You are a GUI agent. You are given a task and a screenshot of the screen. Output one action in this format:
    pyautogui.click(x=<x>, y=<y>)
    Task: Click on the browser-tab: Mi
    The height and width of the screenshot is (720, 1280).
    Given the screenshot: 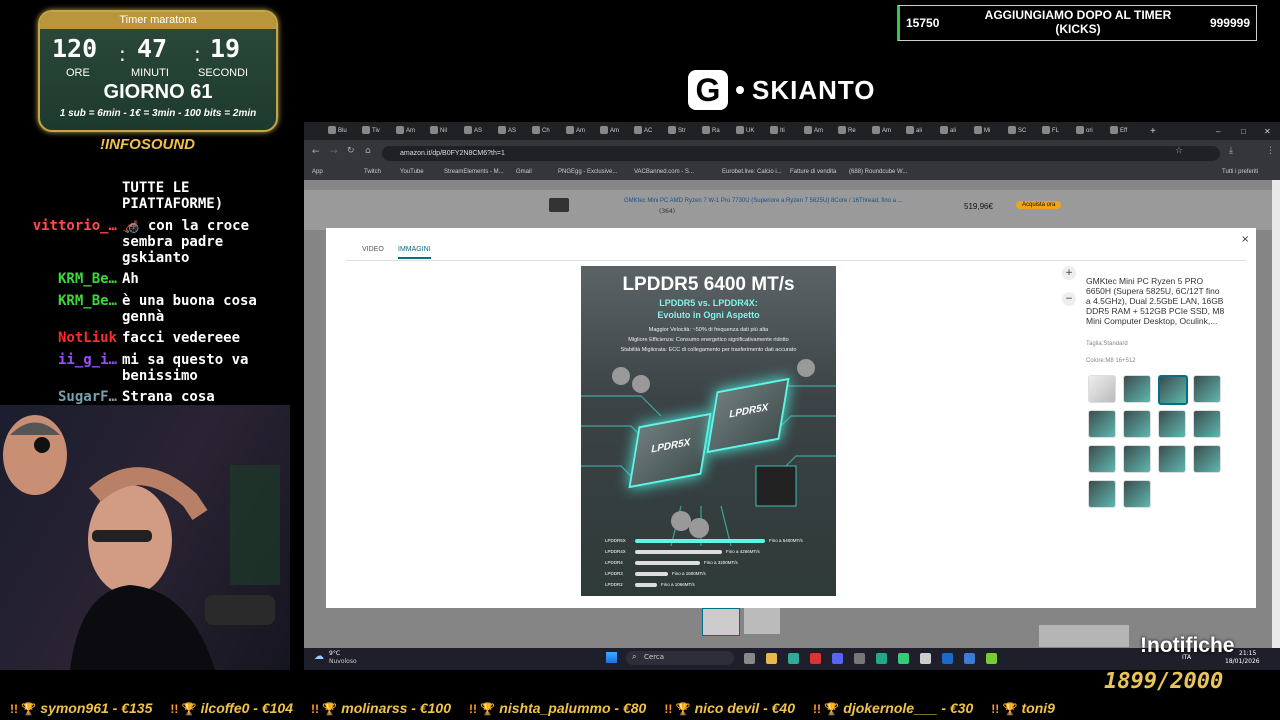 What is the action you would take?
    pyautogui.click(x=982, y=131)
    